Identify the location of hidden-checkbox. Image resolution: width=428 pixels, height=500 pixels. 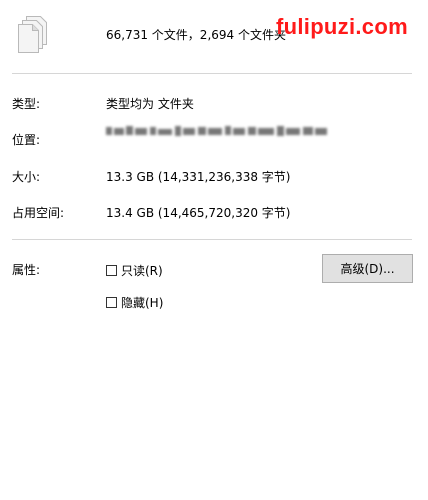
(111, 302).